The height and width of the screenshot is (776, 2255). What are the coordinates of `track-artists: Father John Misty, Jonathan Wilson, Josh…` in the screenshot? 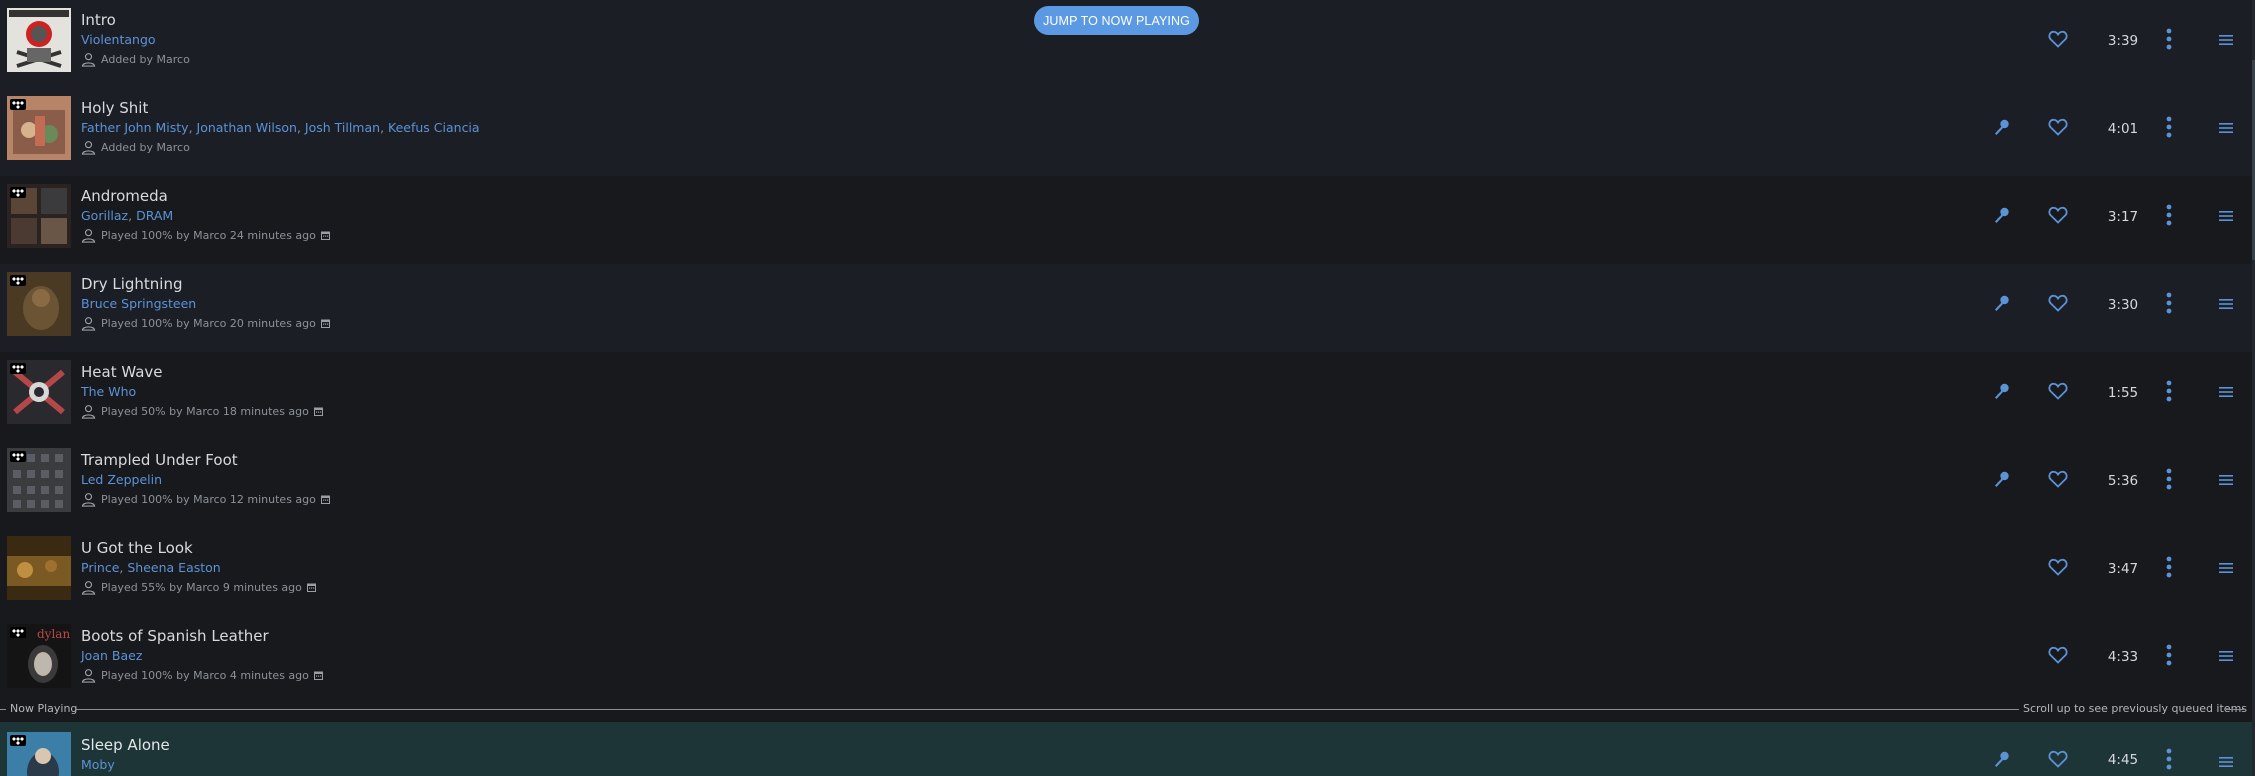 It's located at (280, 127).